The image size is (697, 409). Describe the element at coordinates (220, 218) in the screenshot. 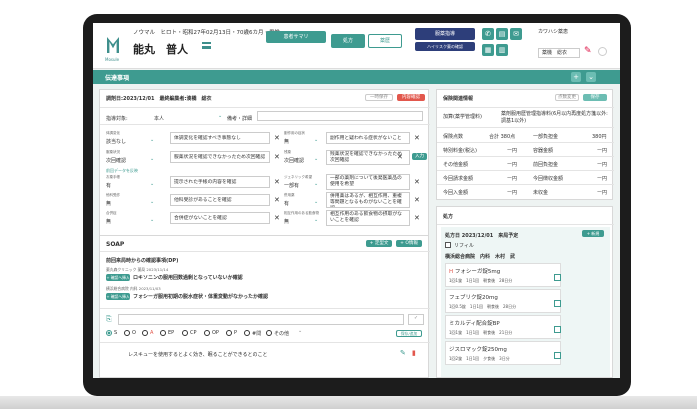

I see `complication-text: 合併症がないことを確認` at that location.